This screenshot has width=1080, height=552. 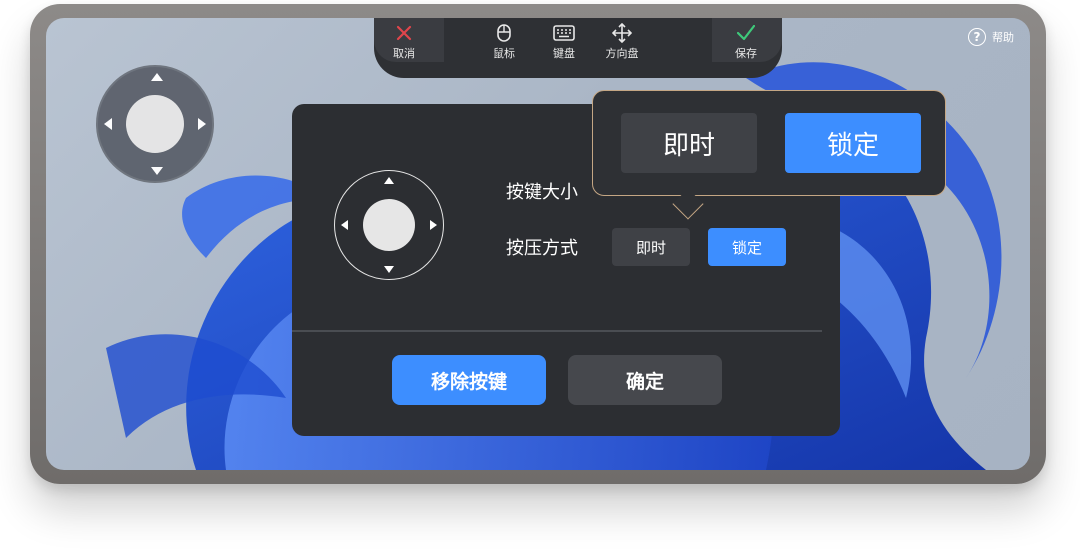 What do you see at coordinates (564, 53) in the screenshot?
I see `keyboard-label: 键盘` at bounding box center [564, 53].